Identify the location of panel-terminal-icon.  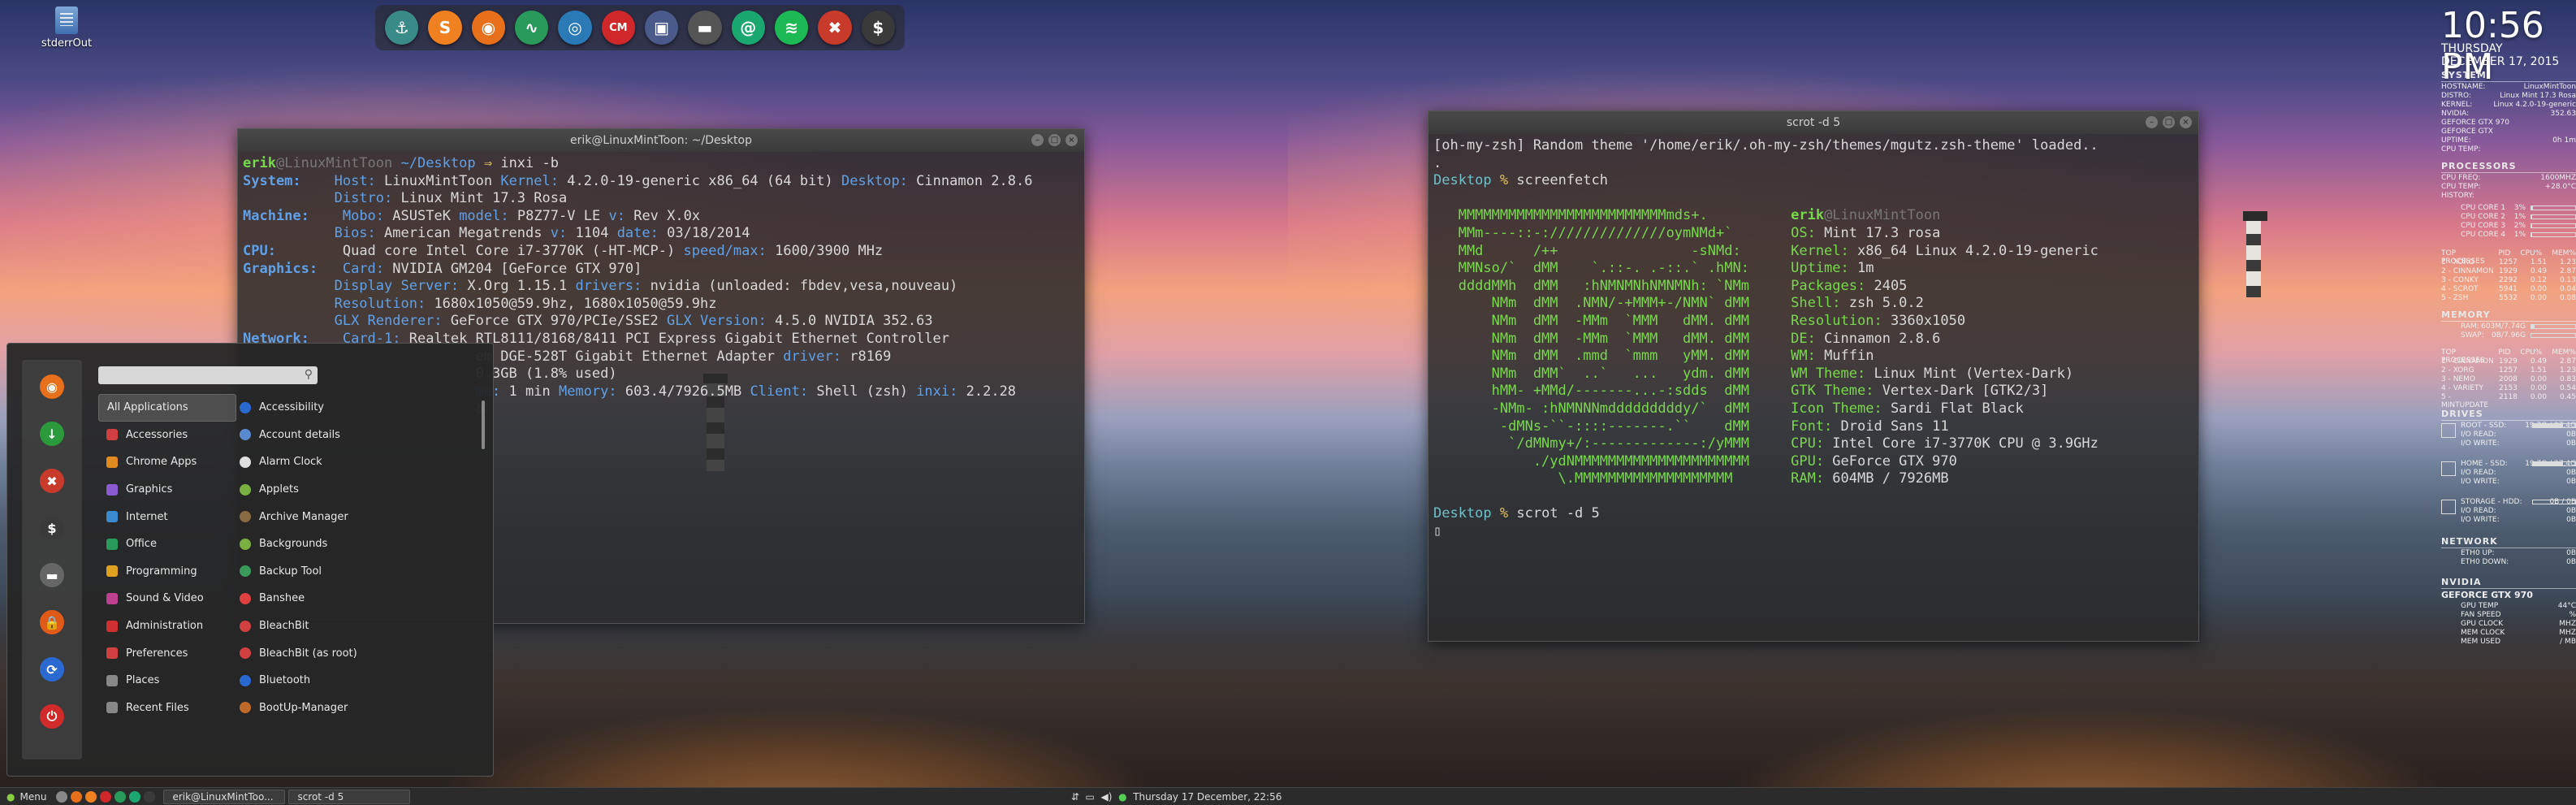
(150, 796).